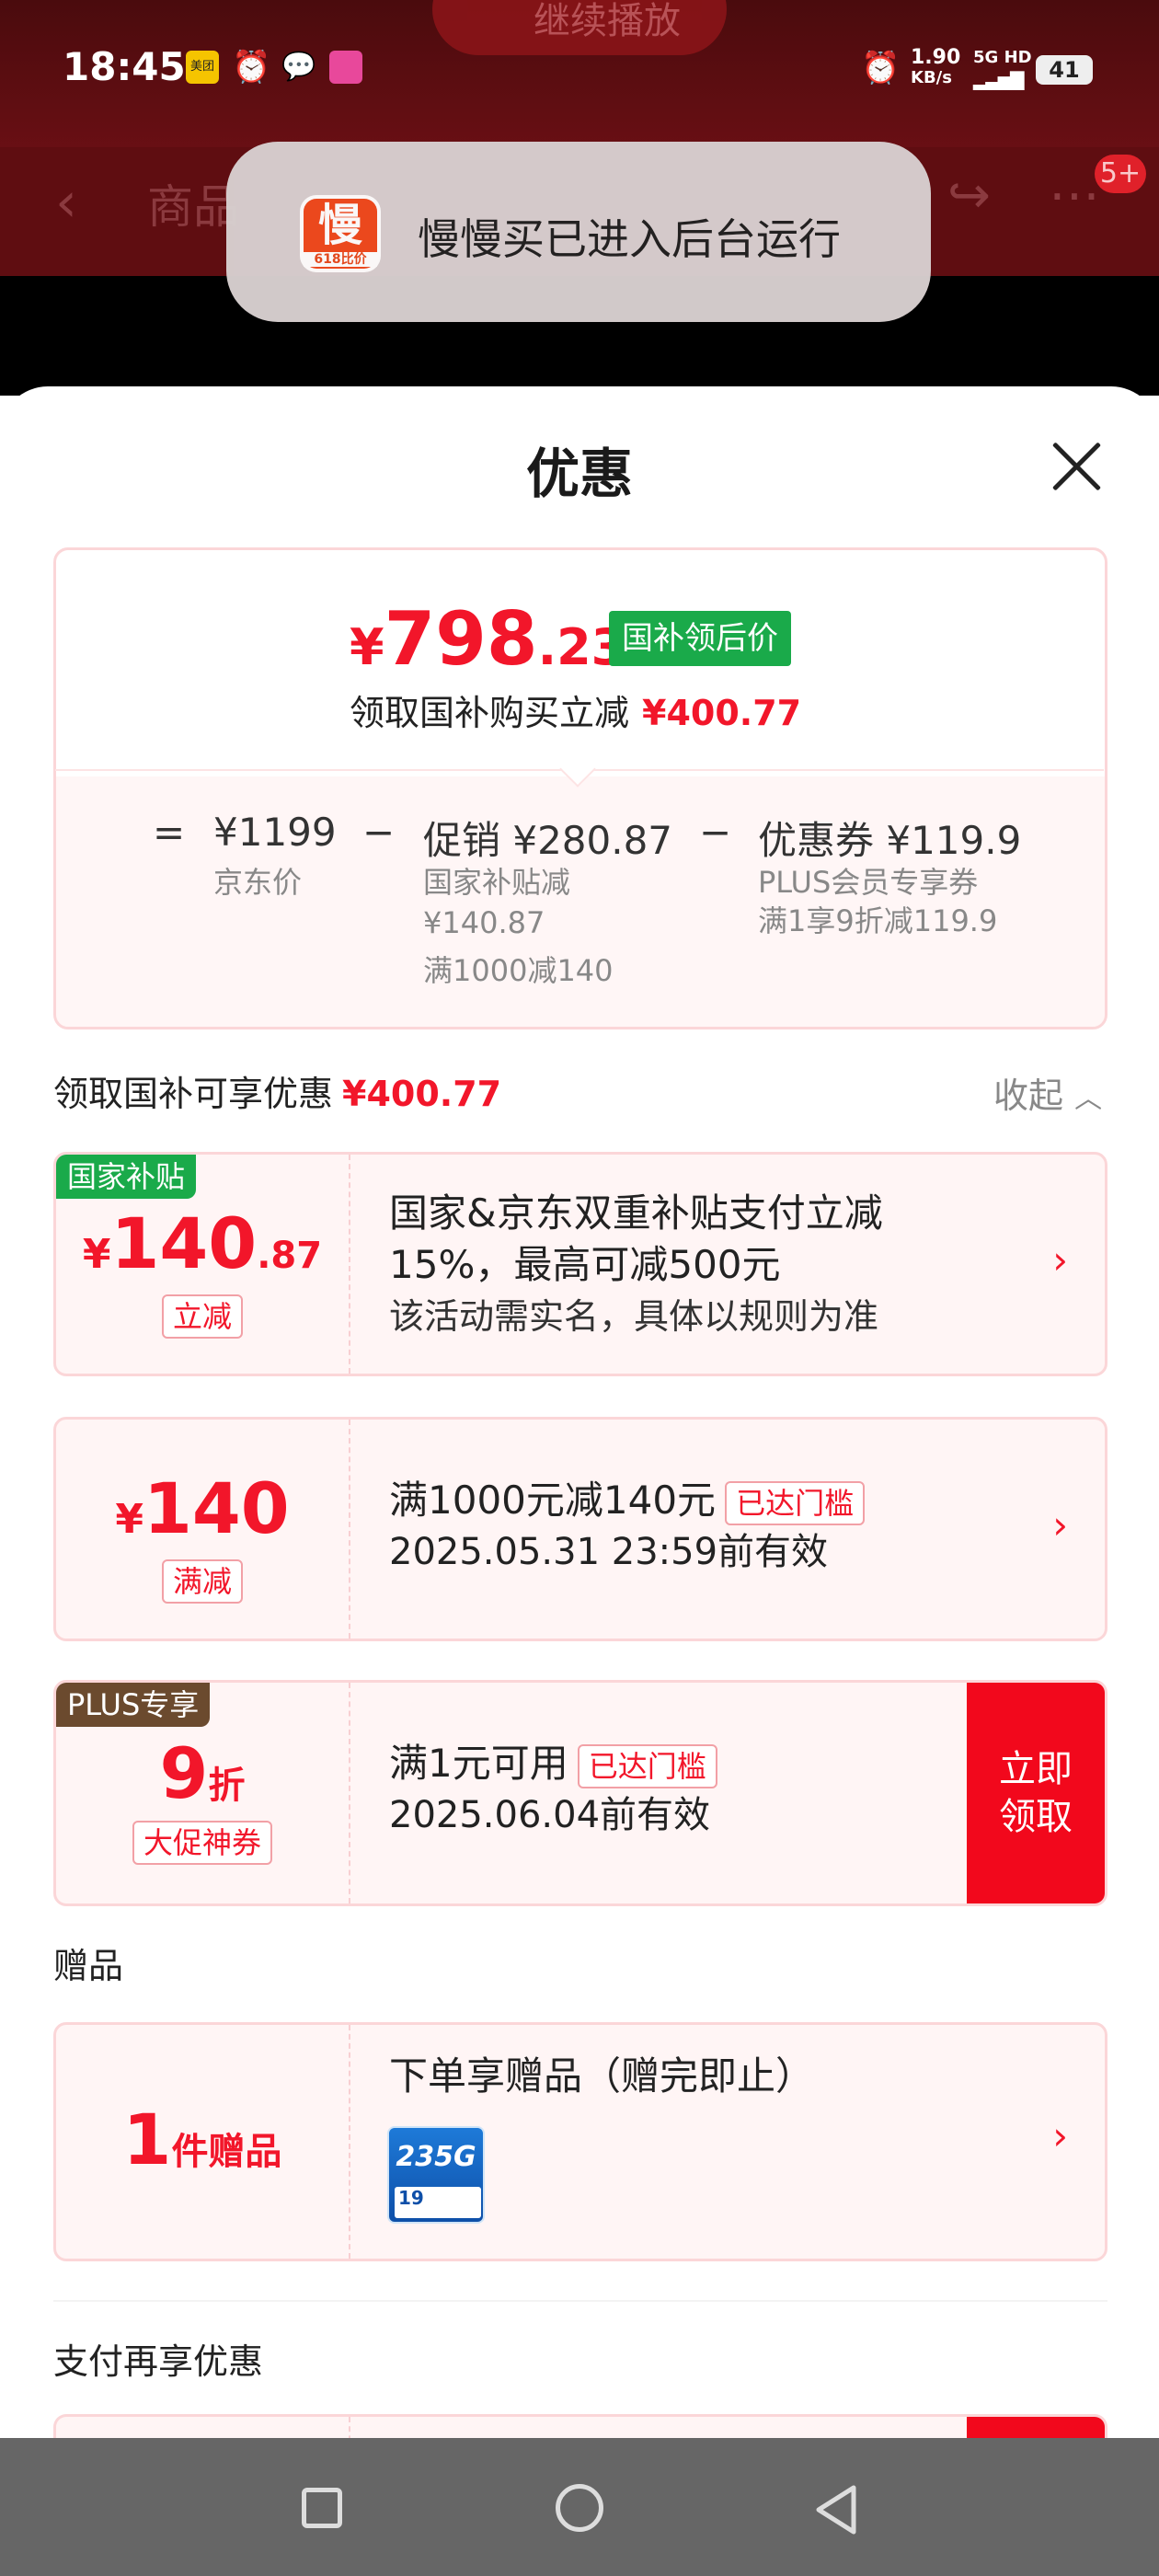 The width and height of the screenshot is (1159, 2576). Describe the element at coordinates (169, 832) in the screenshot. I see `formula-eq: =` at that location.